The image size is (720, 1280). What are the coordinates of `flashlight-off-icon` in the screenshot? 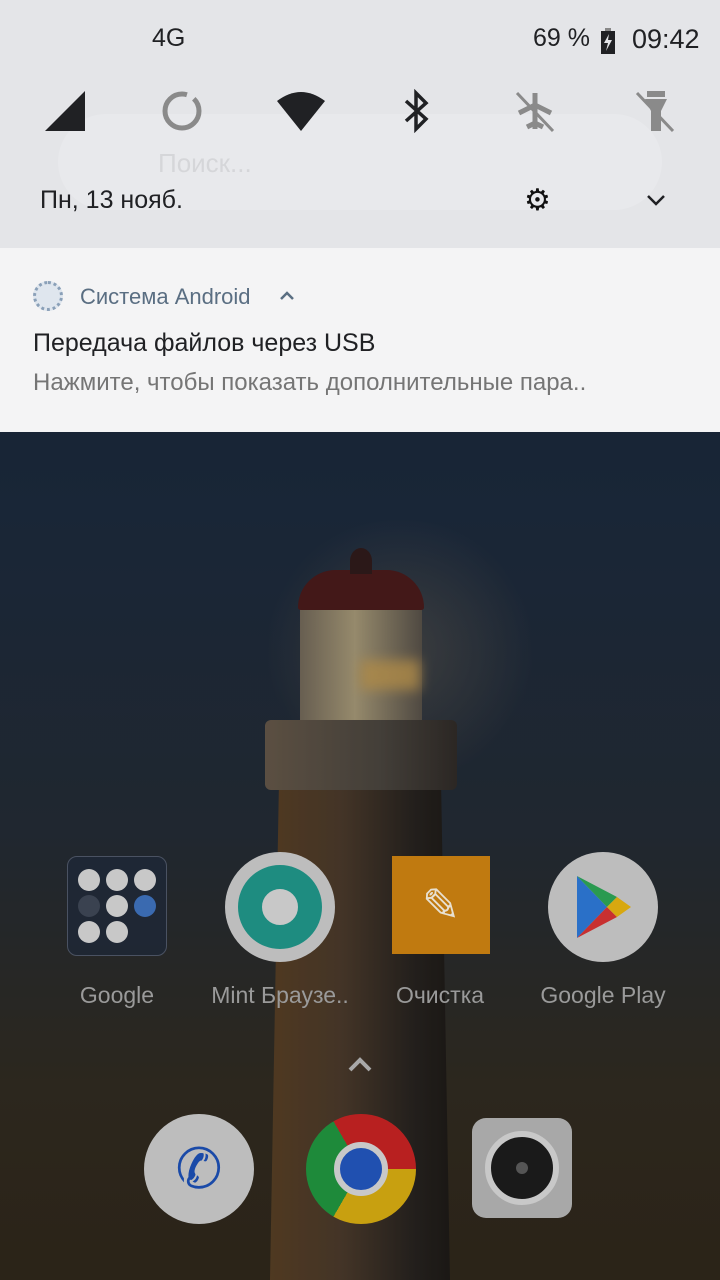 It's located at (655, 111).